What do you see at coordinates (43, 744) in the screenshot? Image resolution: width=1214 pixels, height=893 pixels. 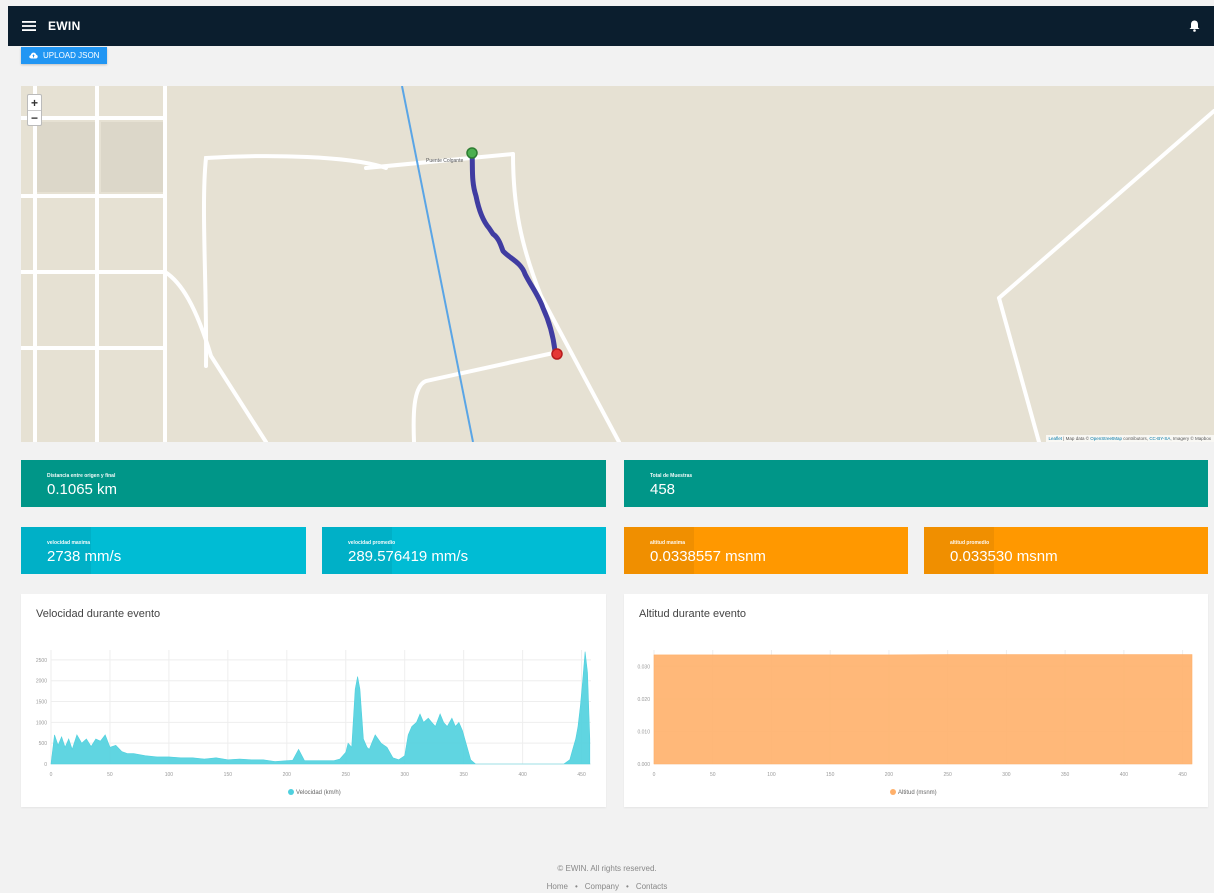 I see `y-tick-label: 500` at bounding box center [43, 744].